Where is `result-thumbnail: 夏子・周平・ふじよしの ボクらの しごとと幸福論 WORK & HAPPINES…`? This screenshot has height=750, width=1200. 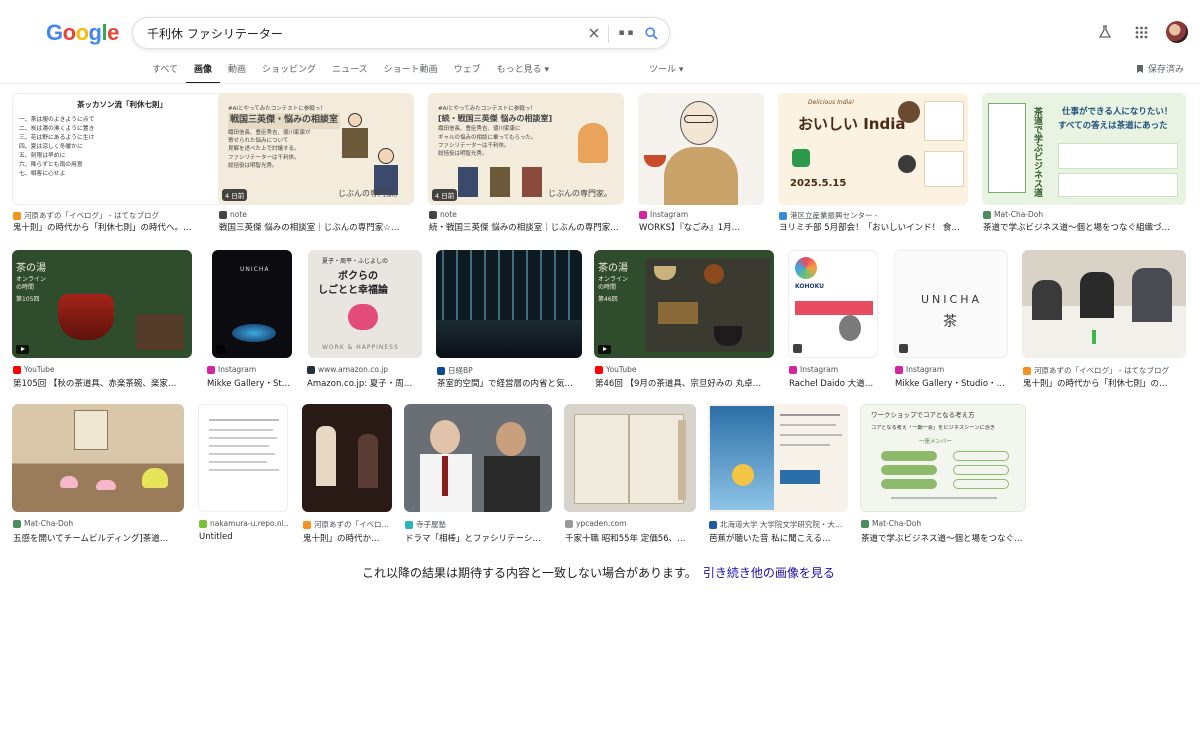 result-thumbnail: 夏子・周平・ふじよしの ボクらの しごとと幸福論 WORK & HAPPINES… is located at coordinates (365, 304).